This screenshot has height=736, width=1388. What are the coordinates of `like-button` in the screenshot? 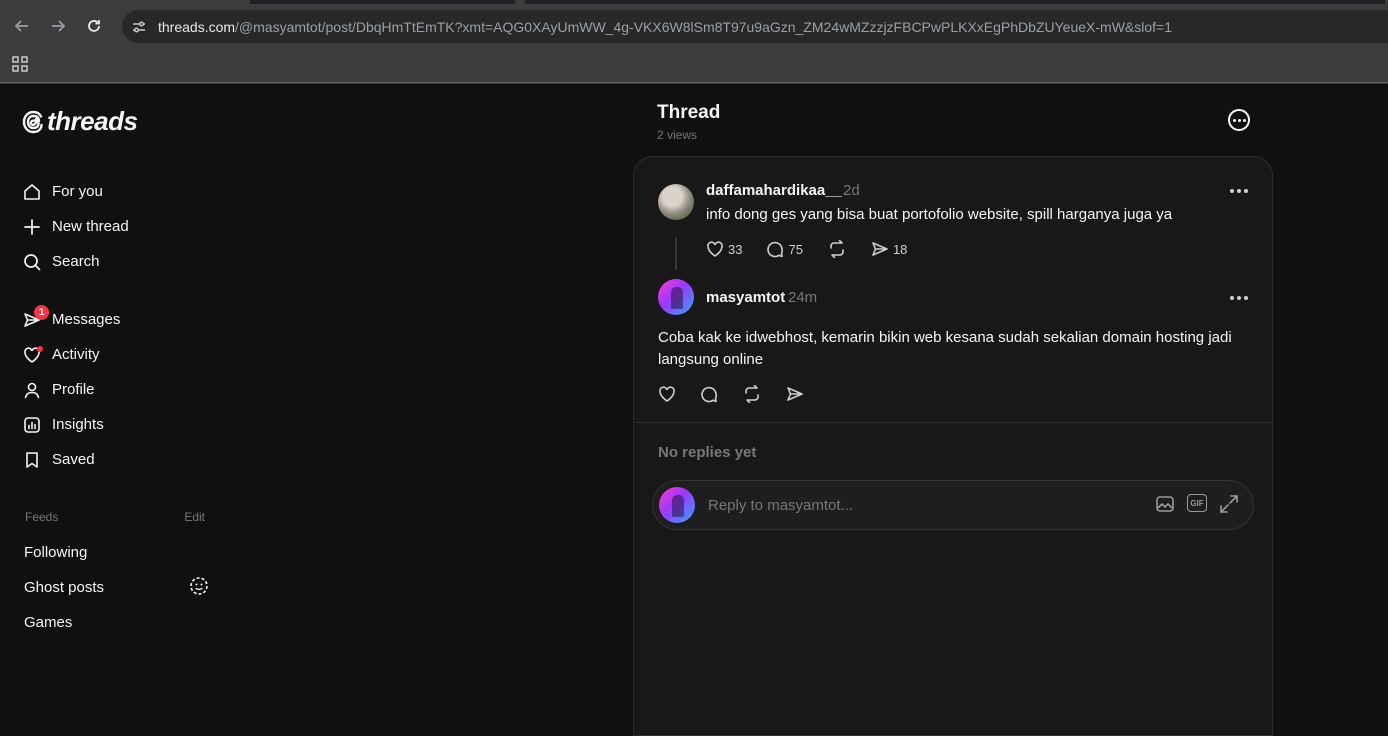 It's located at (667, 394).